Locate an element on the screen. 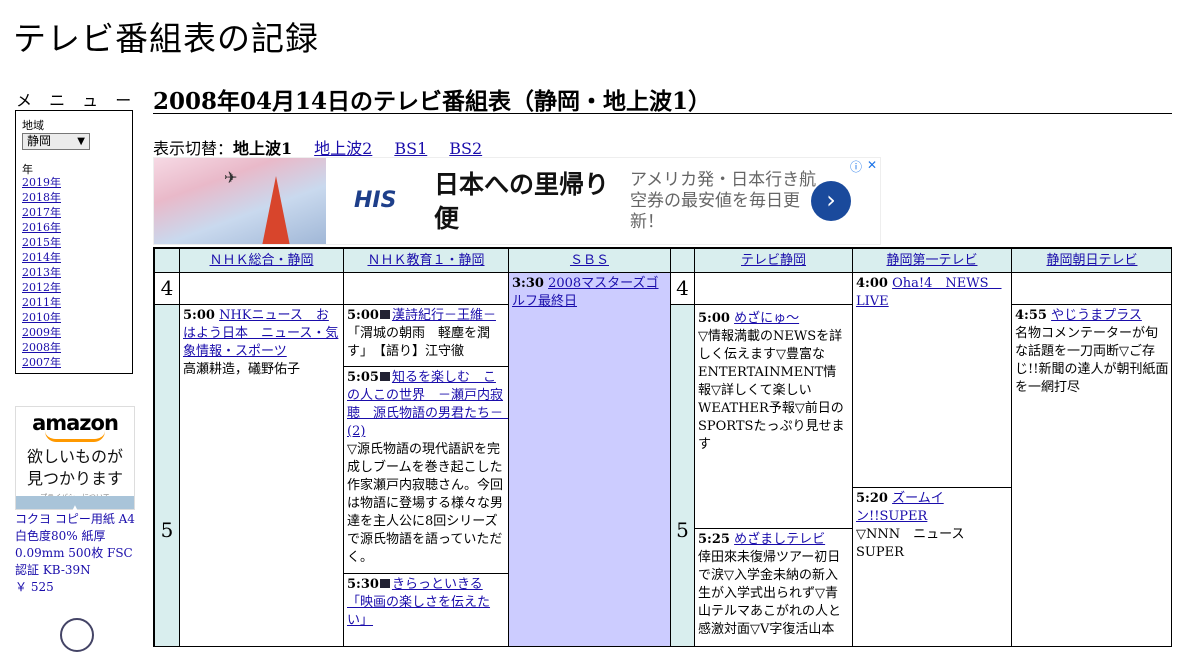 This screenshot has height=652, width=1200. program-title-link: 漢詩紀行－王維－ is located at coordinates (444, 315).